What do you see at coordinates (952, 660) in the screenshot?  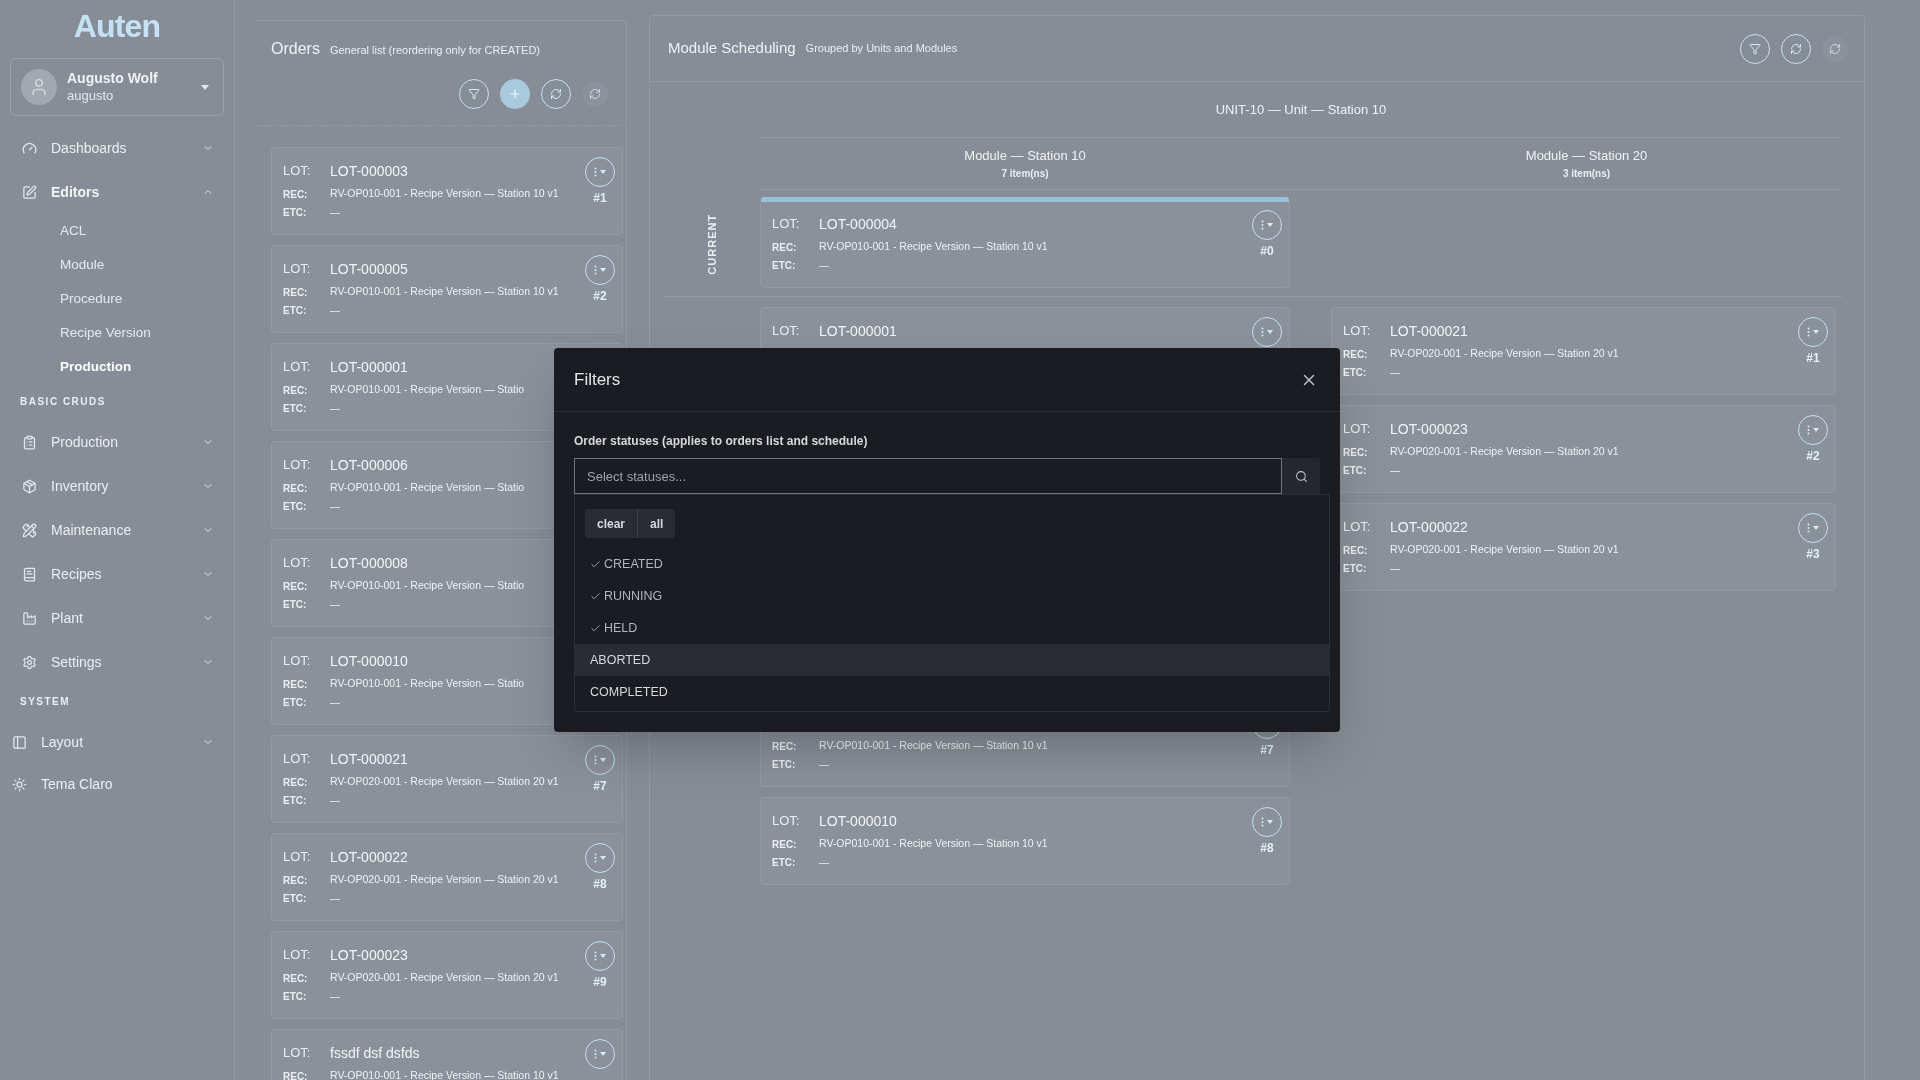 I see `status-option: ABORTED` at bounding box center [952, 660].